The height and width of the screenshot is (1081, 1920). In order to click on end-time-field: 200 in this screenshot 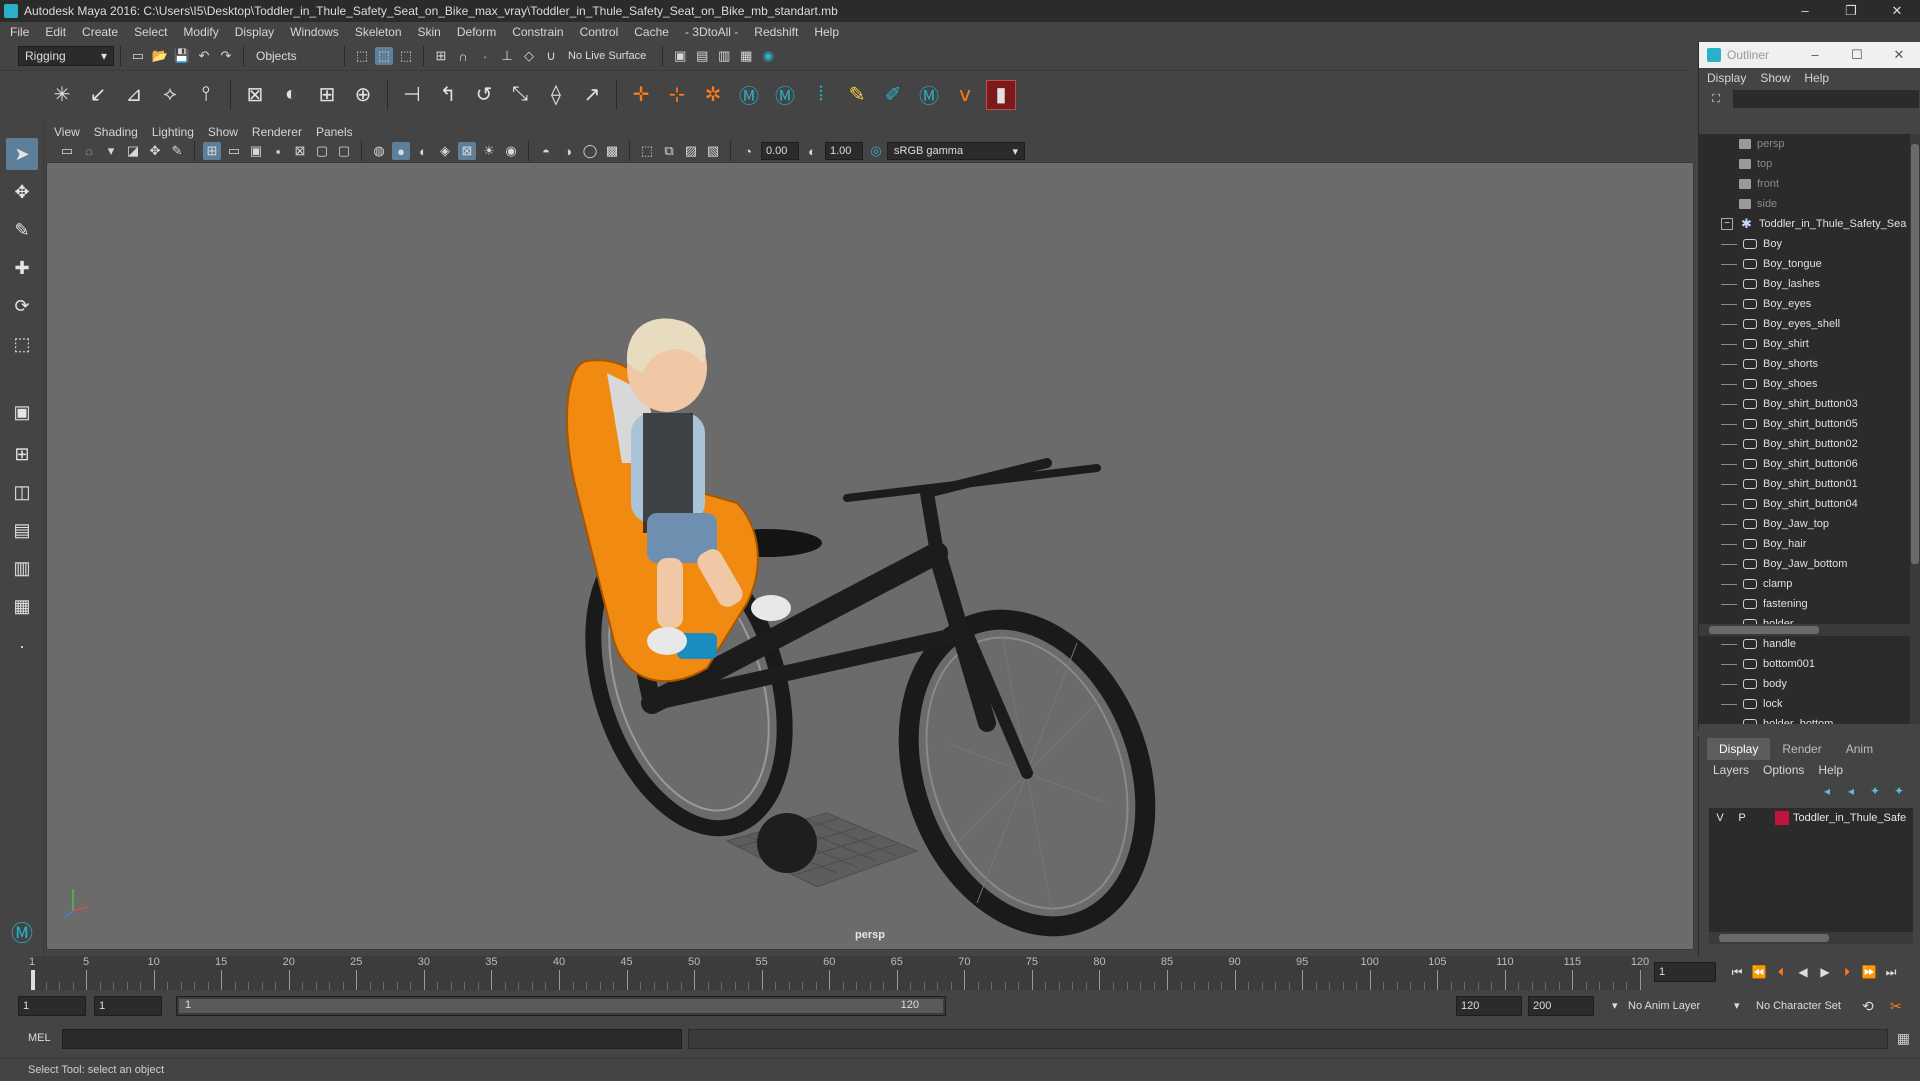, I will do `click(1561, 1006)`.